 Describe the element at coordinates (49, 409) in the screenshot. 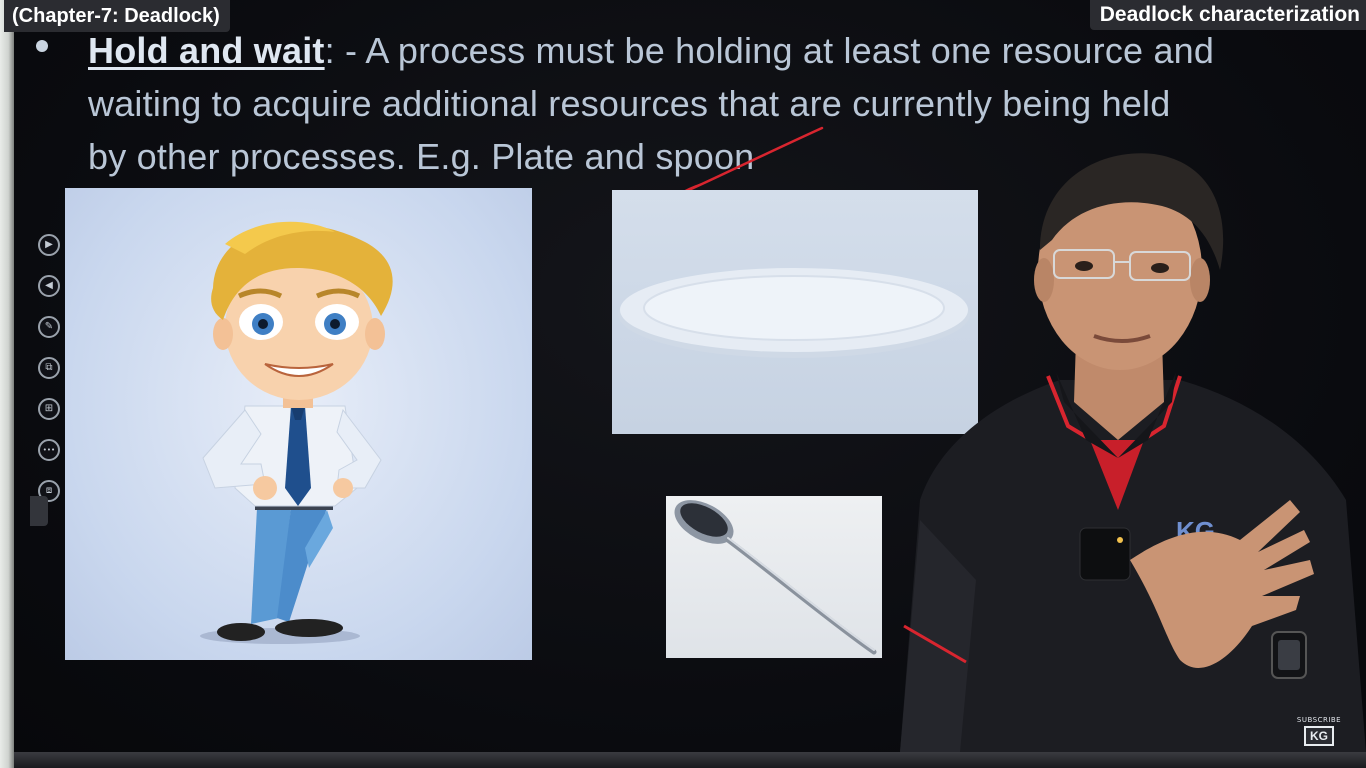

I see `zoom-icon: ⊞` at that location.